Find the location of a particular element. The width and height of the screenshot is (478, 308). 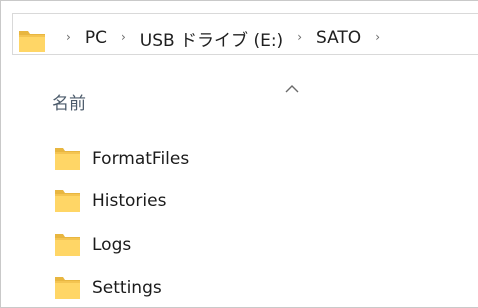

list-item-logs: Logs is located at coordinates (92, 245).